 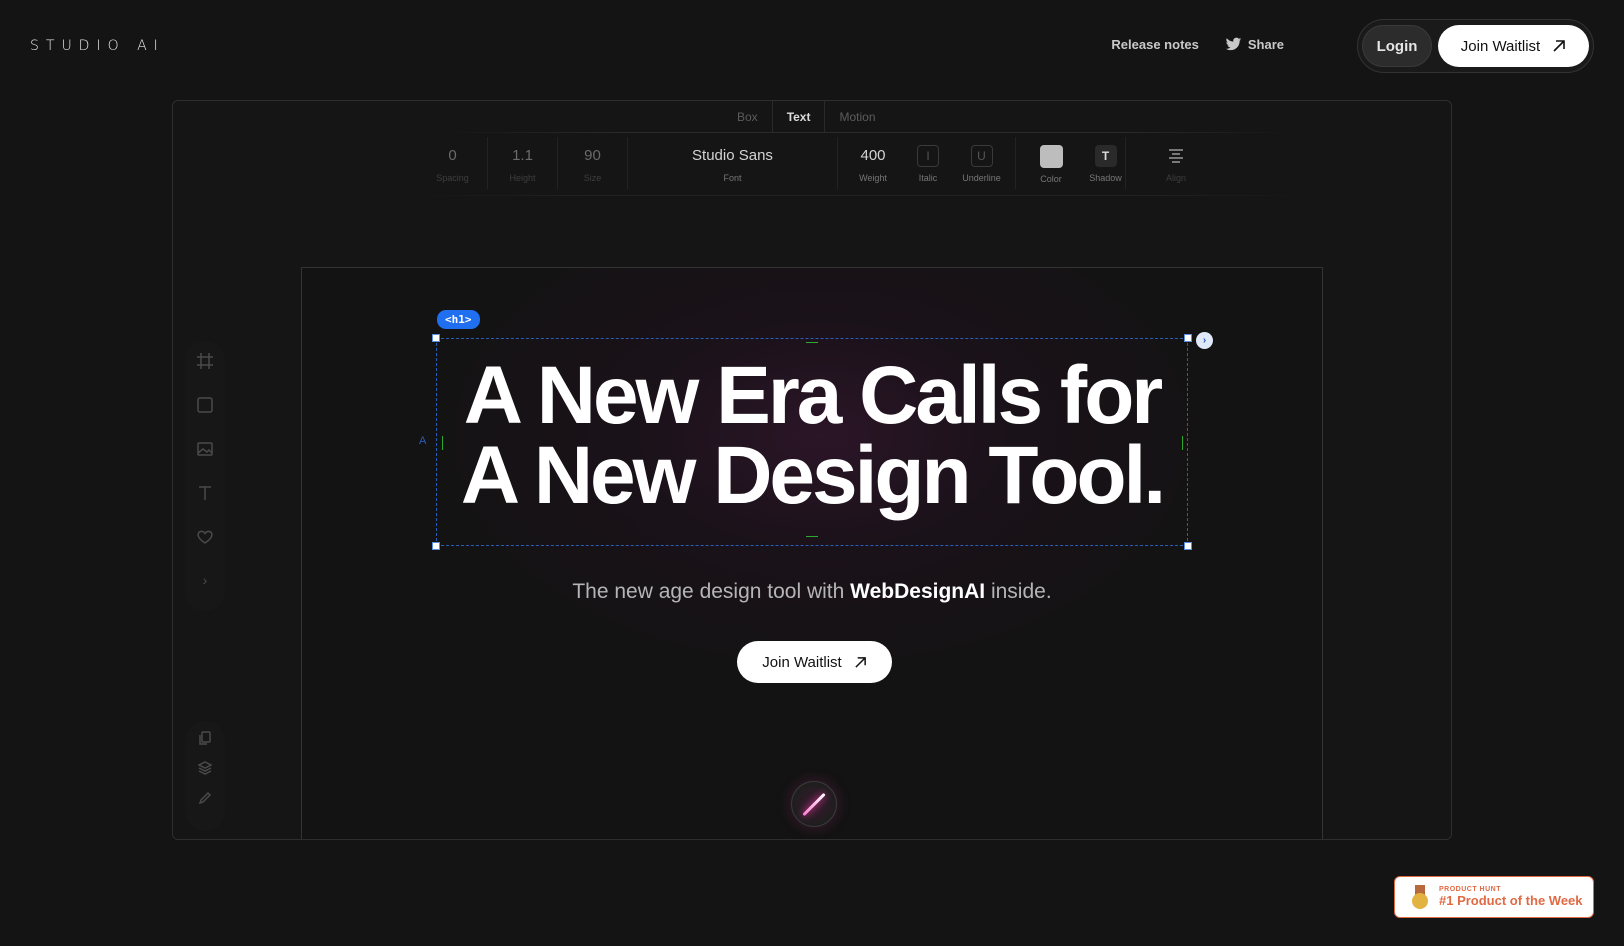 What do you see at coordinates (522, 178) in the screenshot?
I see `line-height-label: Height` at bounding box center [522, 178].